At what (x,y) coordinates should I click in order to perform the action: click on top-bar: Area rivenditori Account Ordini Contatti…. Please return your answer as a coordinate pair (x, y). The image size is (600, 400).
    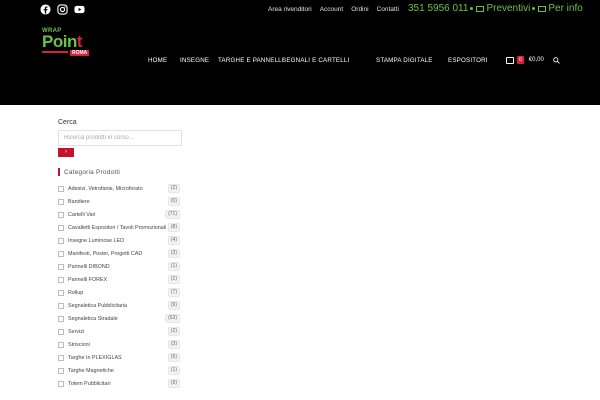
    Looking at the image, I should click on (300, 10).